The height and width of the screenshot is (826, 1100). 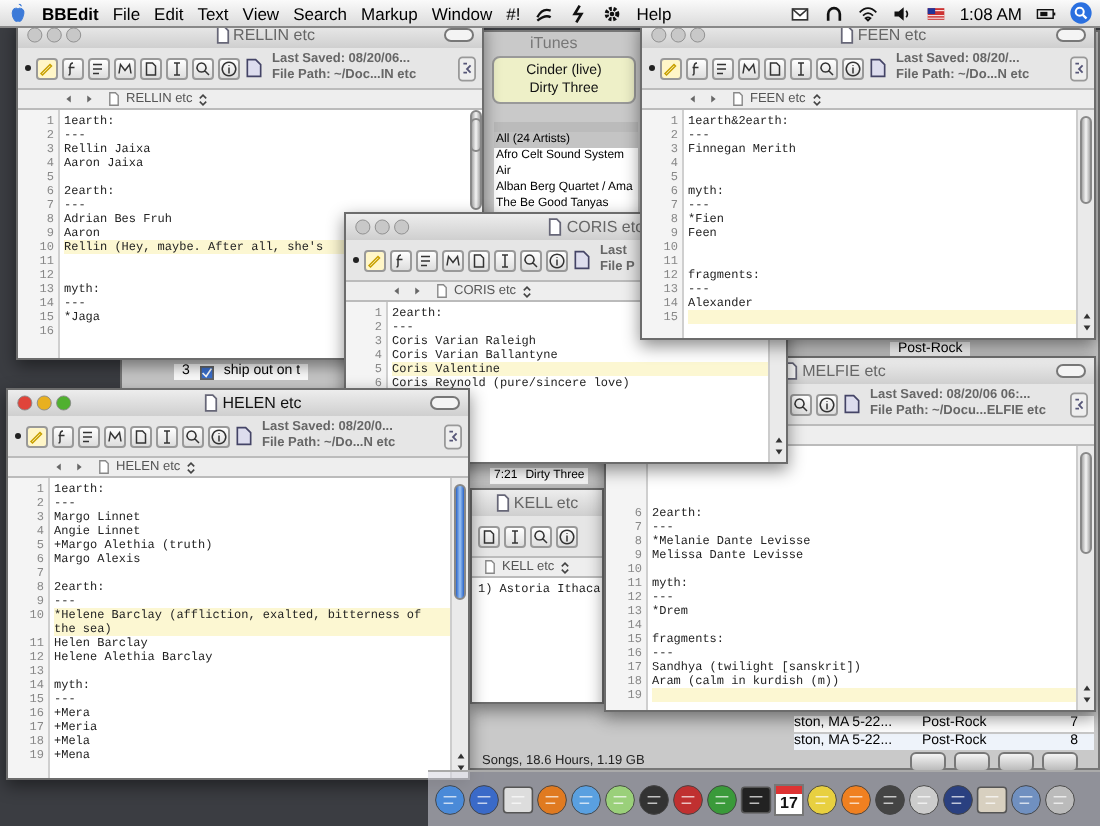 What do you see at coordinates (213, 13) in the screenshot?
I see `menu-item: Text` at bounding box center [213, 13].